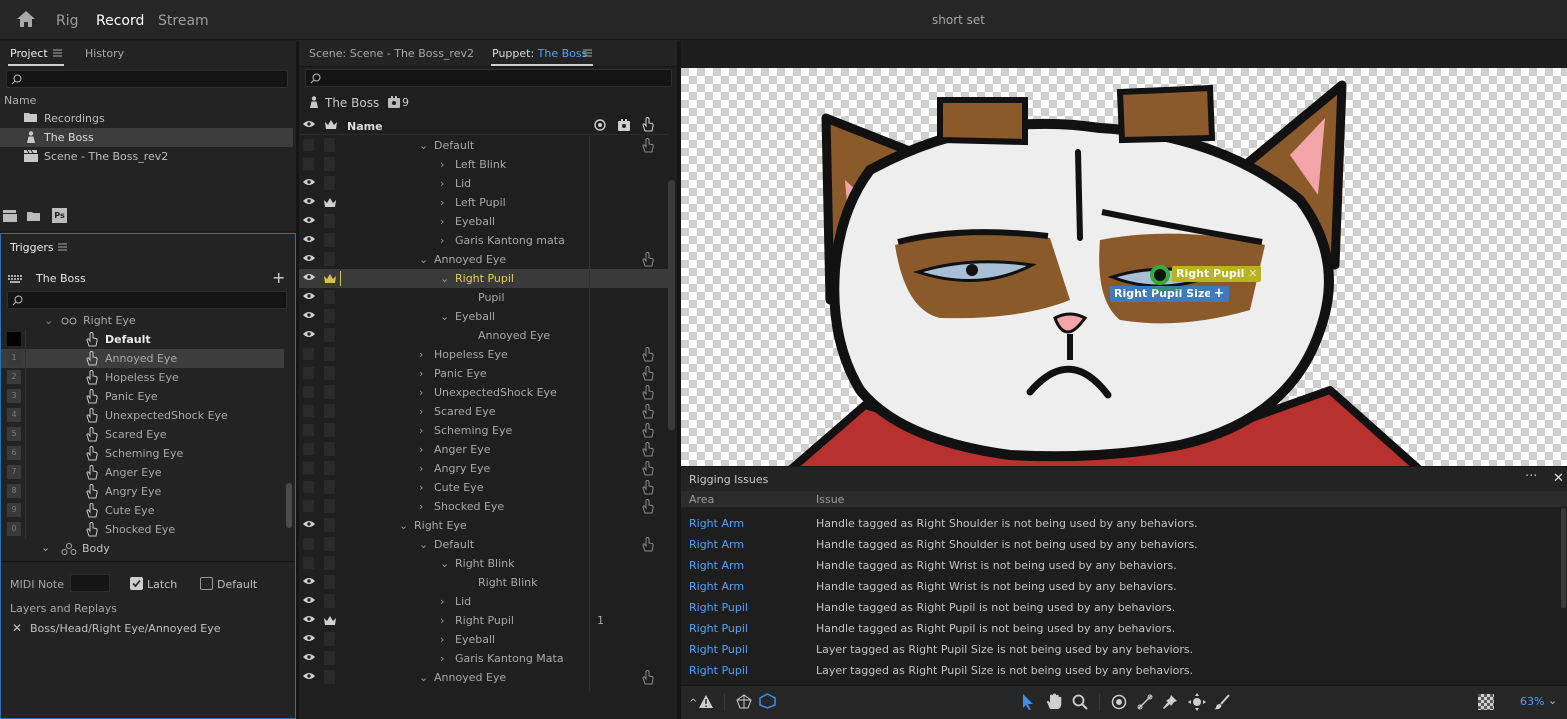 This screenshot has width=1567, height=719. I want to click on home-icon, so click(26, 19).